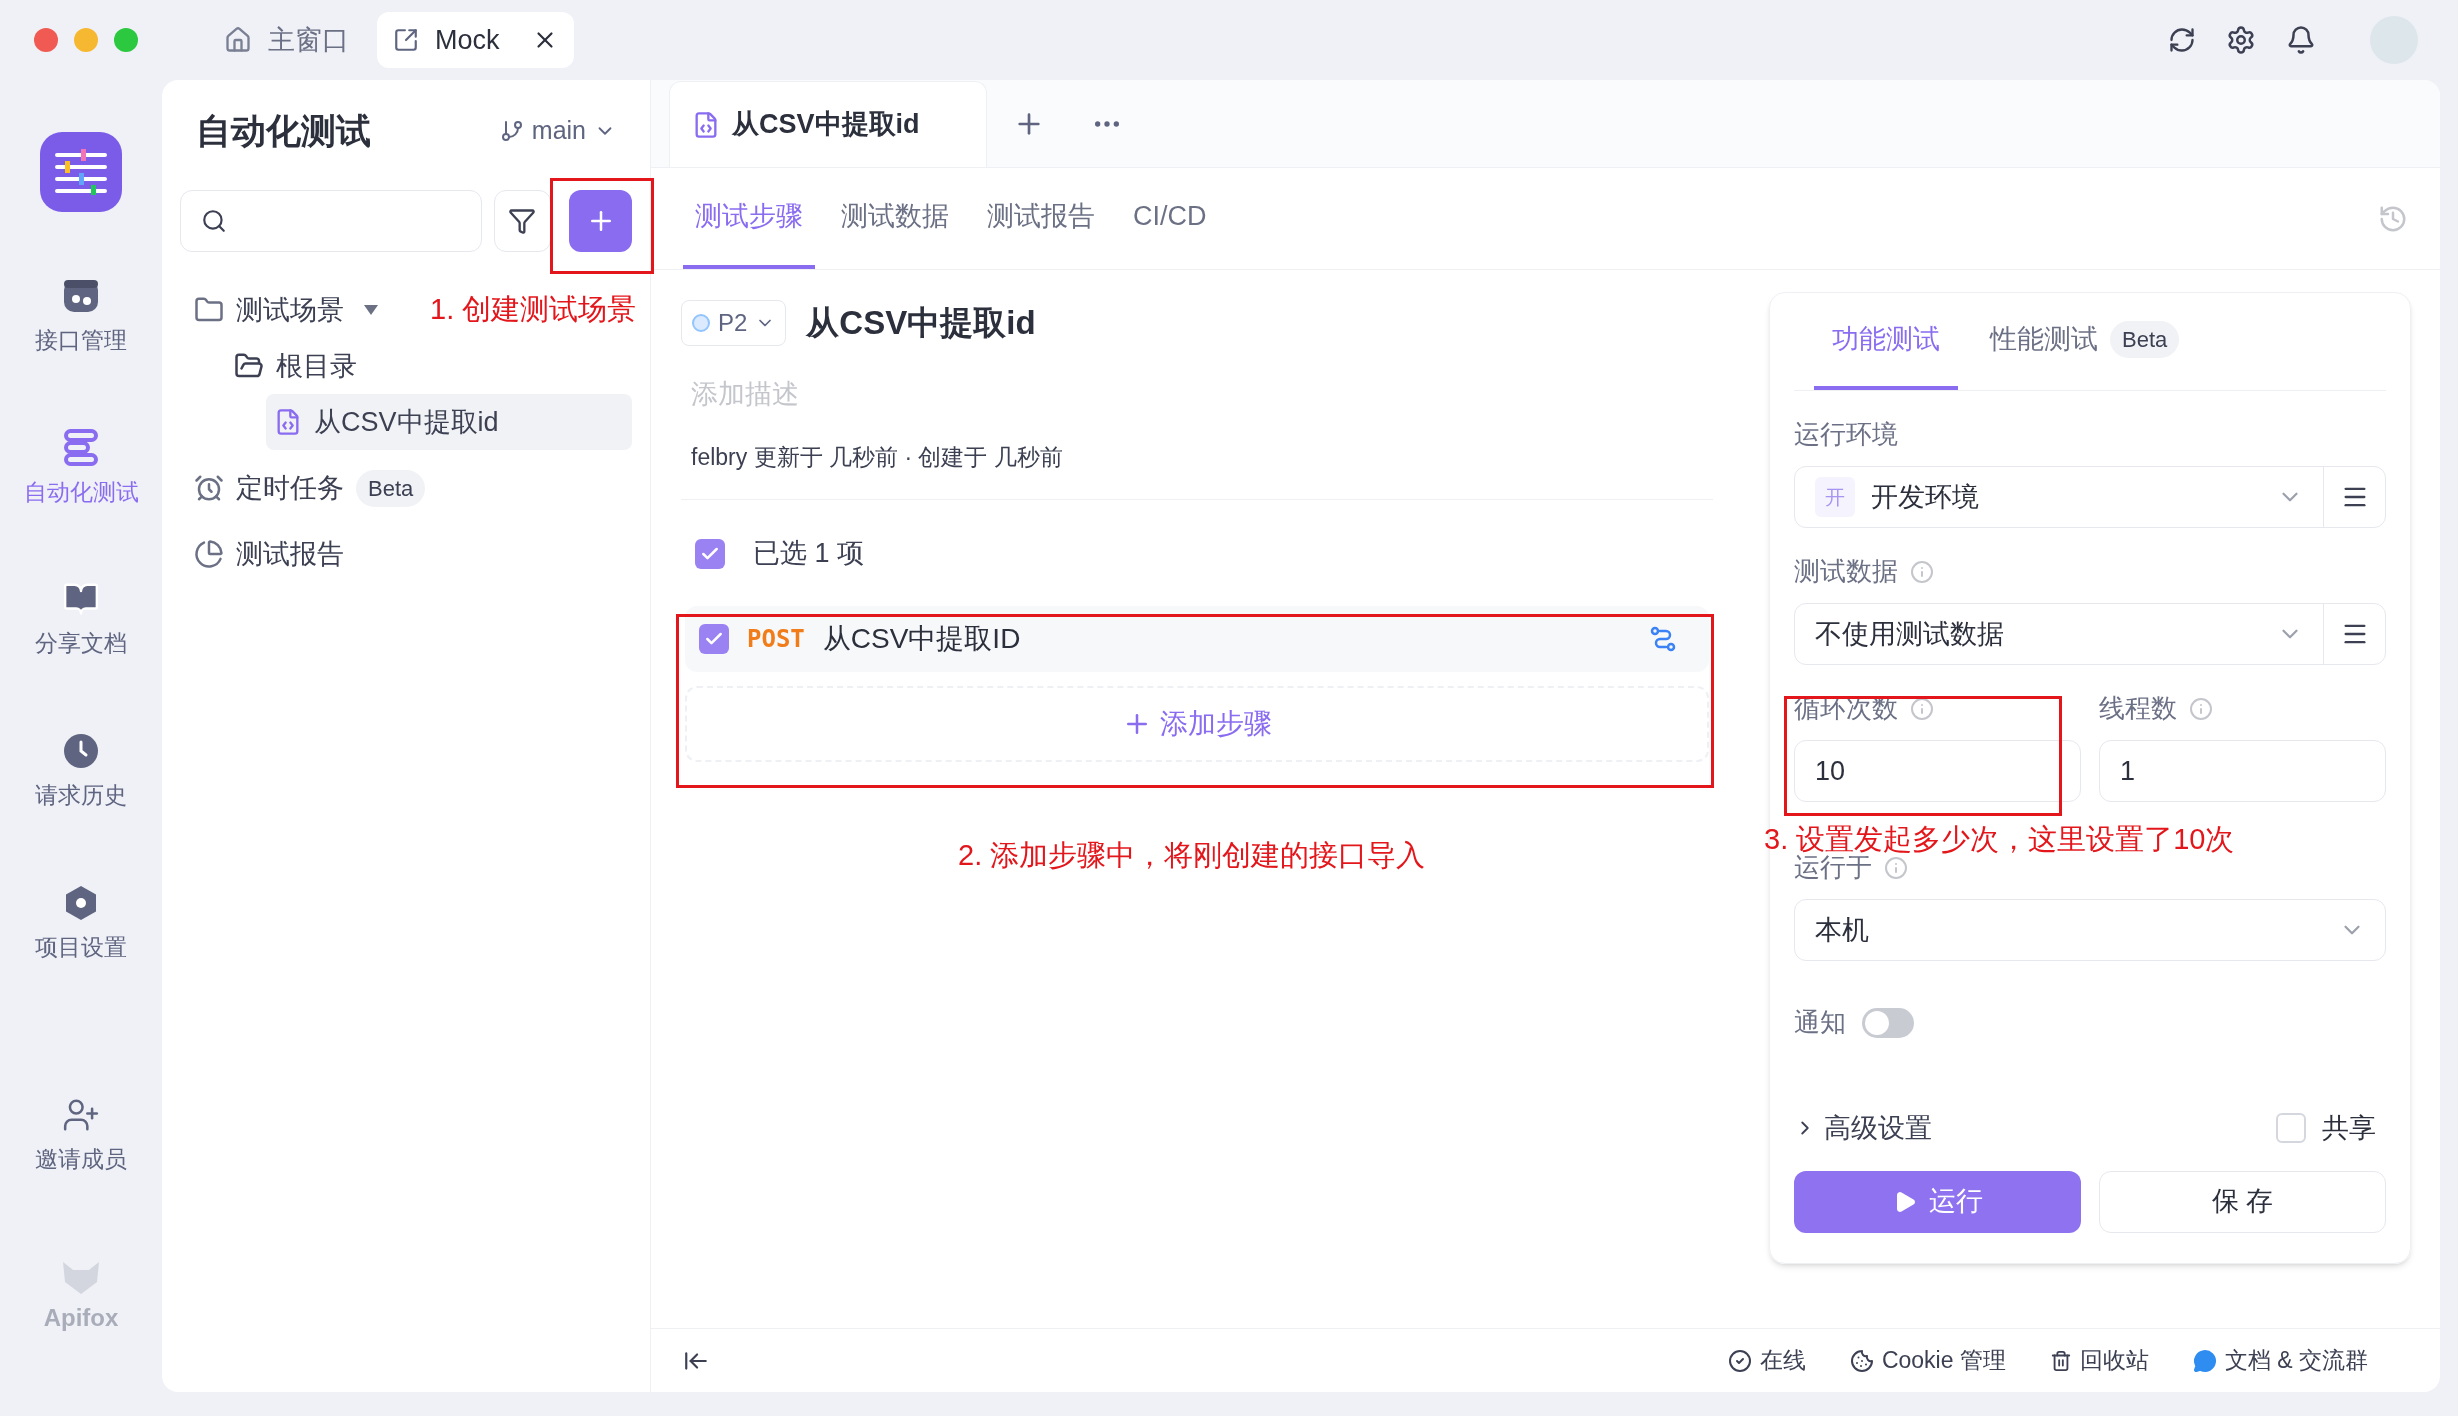 This screenshot has width=2458, height=1416. What do you see at coordinates (1937, 771) in the screenshot?
I see `number-field: 10` at bounding box center [1937, 771].